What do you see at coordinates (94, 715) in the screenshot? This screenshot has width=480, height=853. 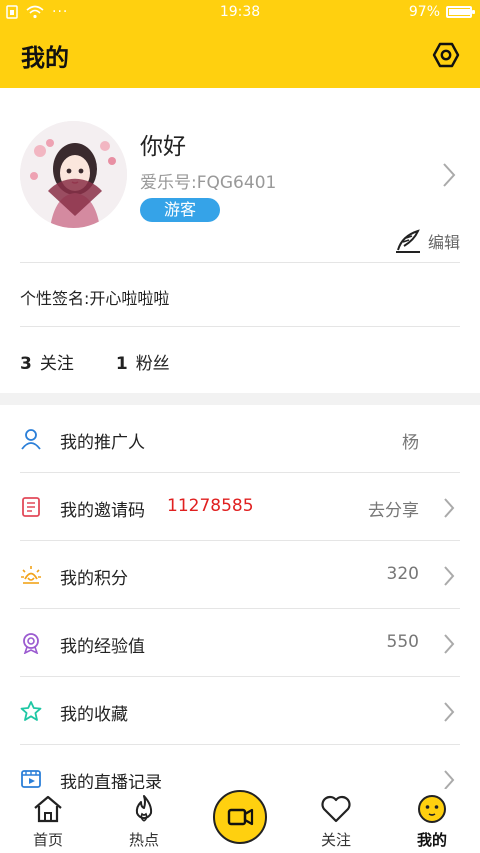 I see `menu-item-label: 我的收藏` at bounding box center [94, 715].